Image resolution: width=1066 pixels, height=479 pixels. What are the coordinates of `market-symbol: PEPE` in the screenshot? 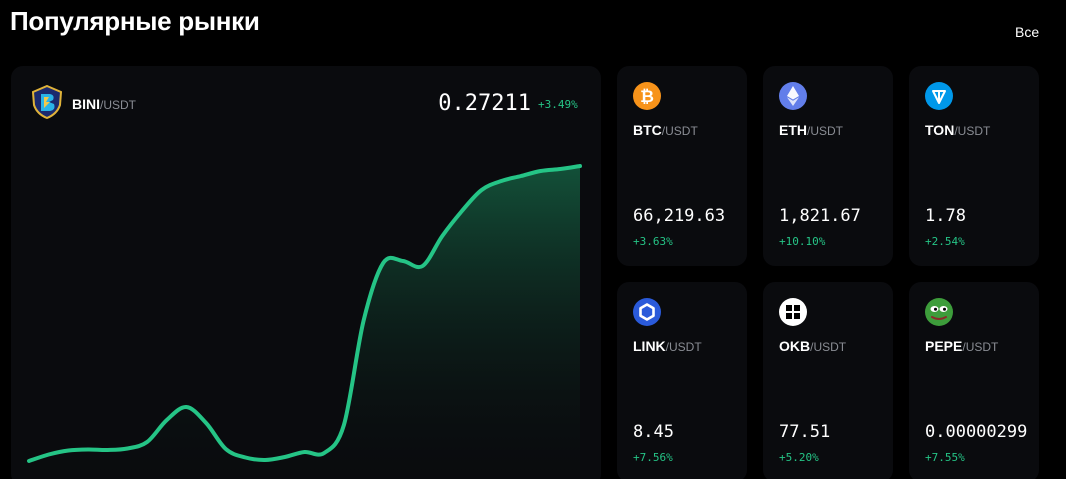 It's located at (944, 346).